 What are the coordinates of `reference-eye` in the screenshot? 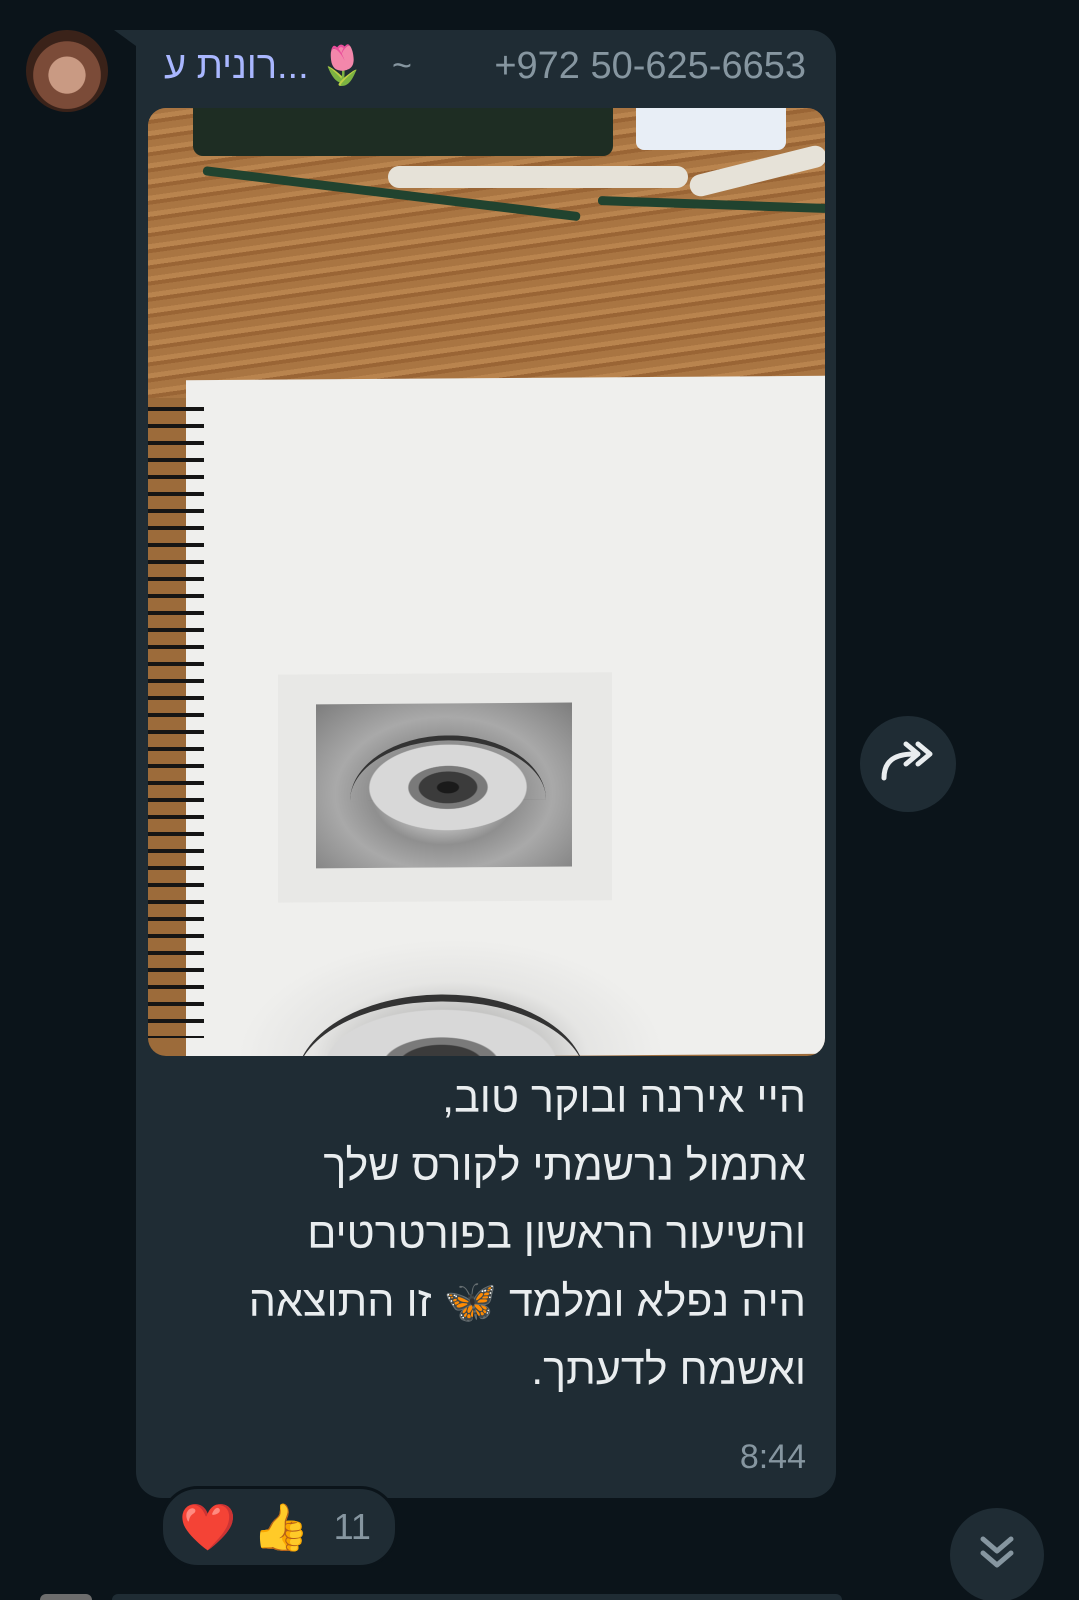 It's located at (448, 787).